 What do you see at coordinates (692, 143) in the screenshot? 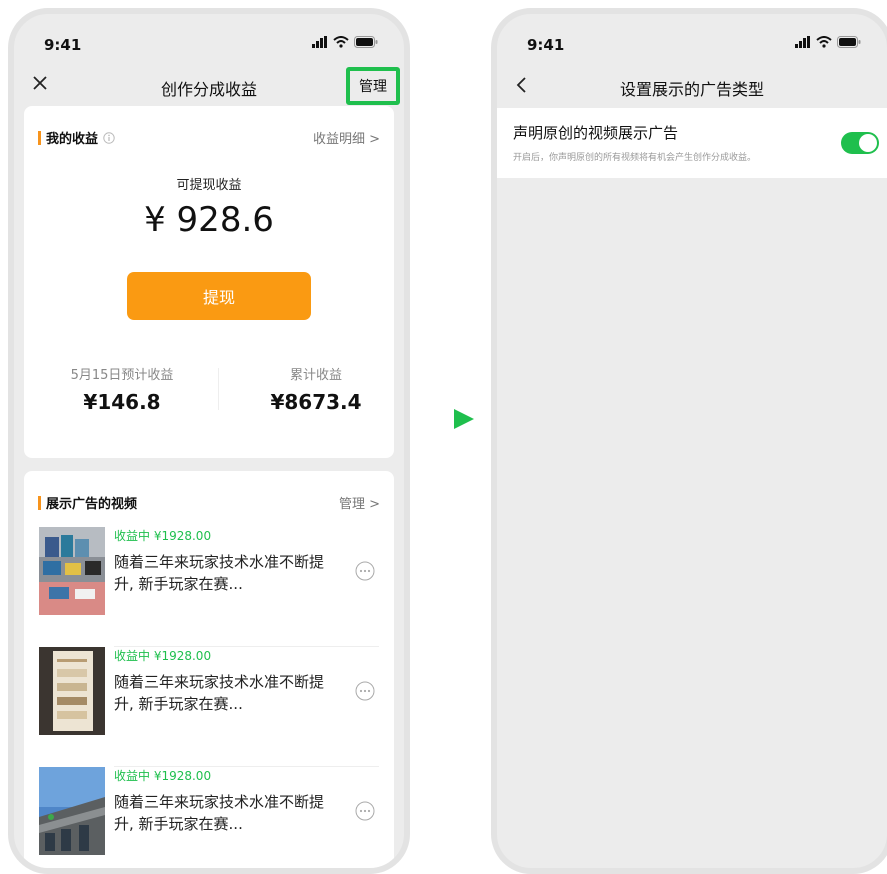
I see `ad-setting-row: 声明原创的视频展示广告 开启后，你声明原创的所有视频将有机会产生创作分成收益。` at bounding box center [692, 143].